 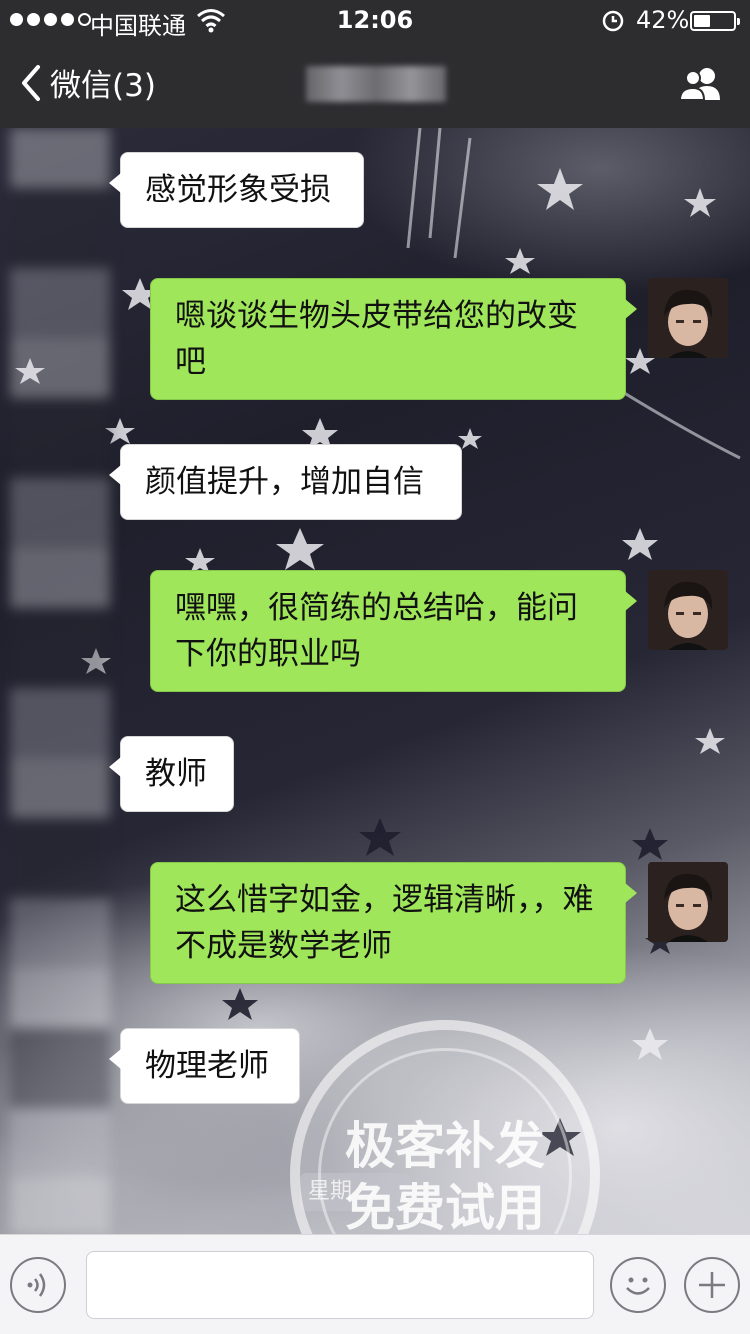 I want to click on voice-icon, so click(x=36, y=1285).